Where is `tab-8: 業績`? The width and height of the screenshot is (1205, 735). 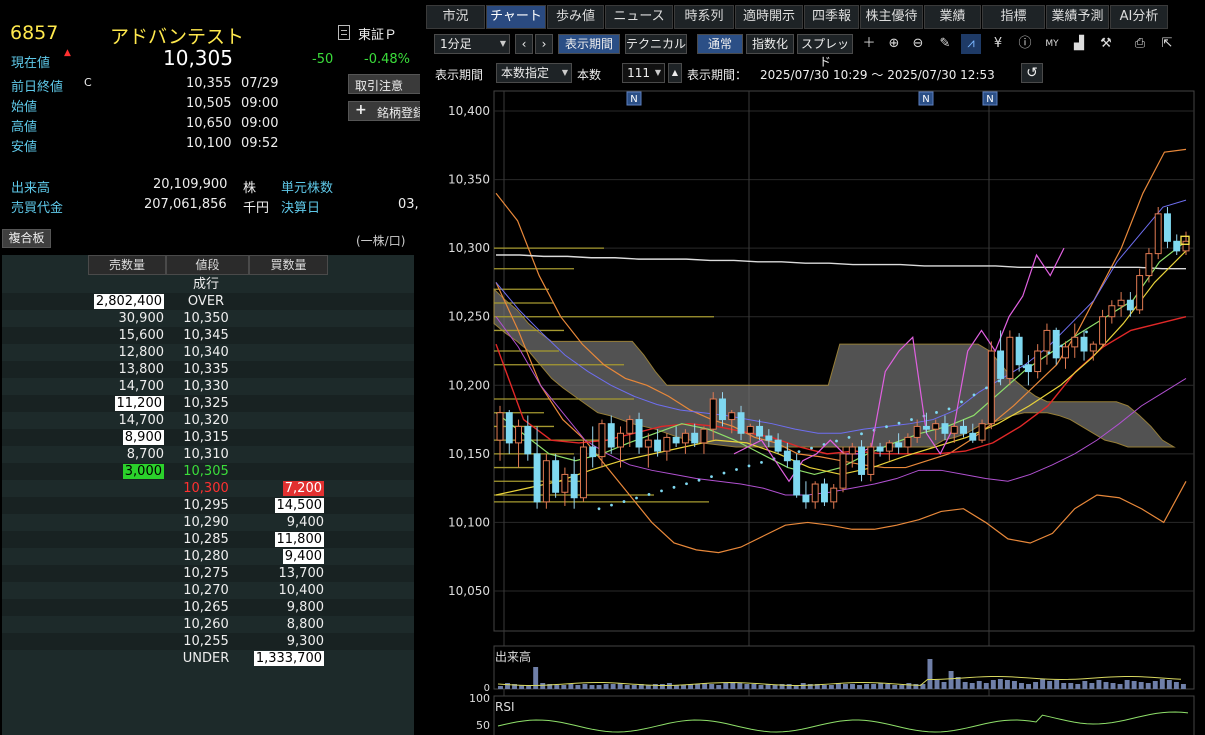 tab-8: 業績 is located at coordinates (952, 17).